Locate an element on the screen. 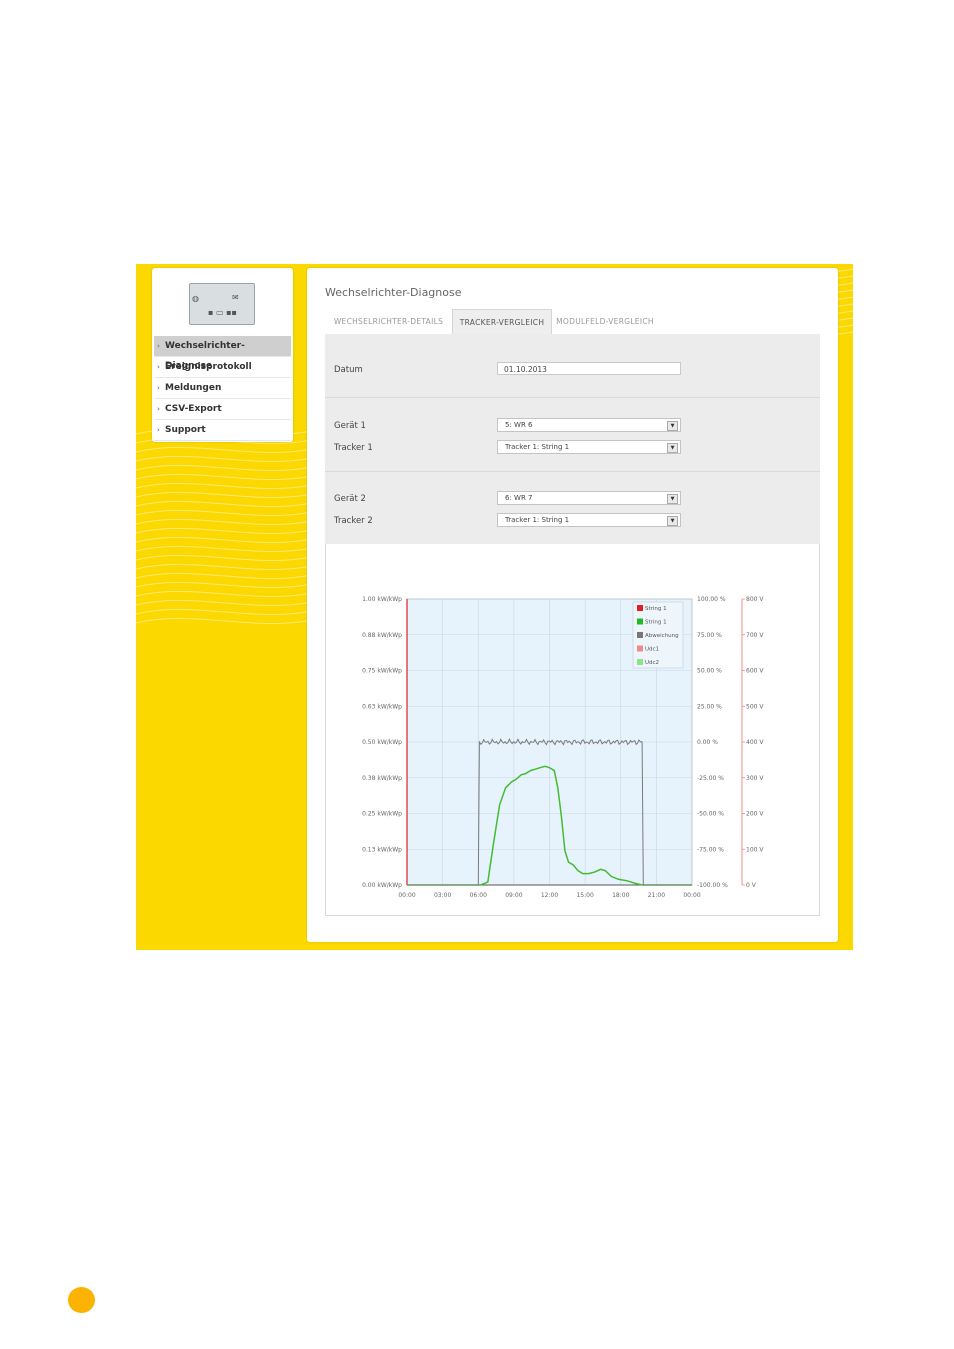  device2-value: 6: WR 7 is located at coordinates (519, 498).